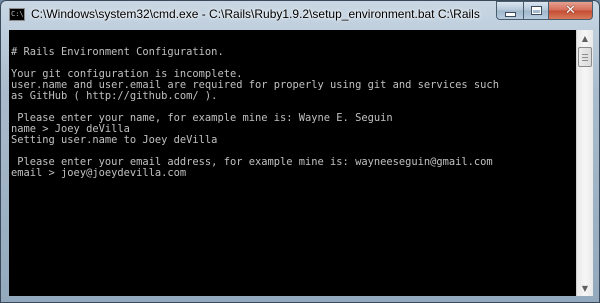  I want to click on console-line: # Rails Environment Configuration., so click(117, 52).